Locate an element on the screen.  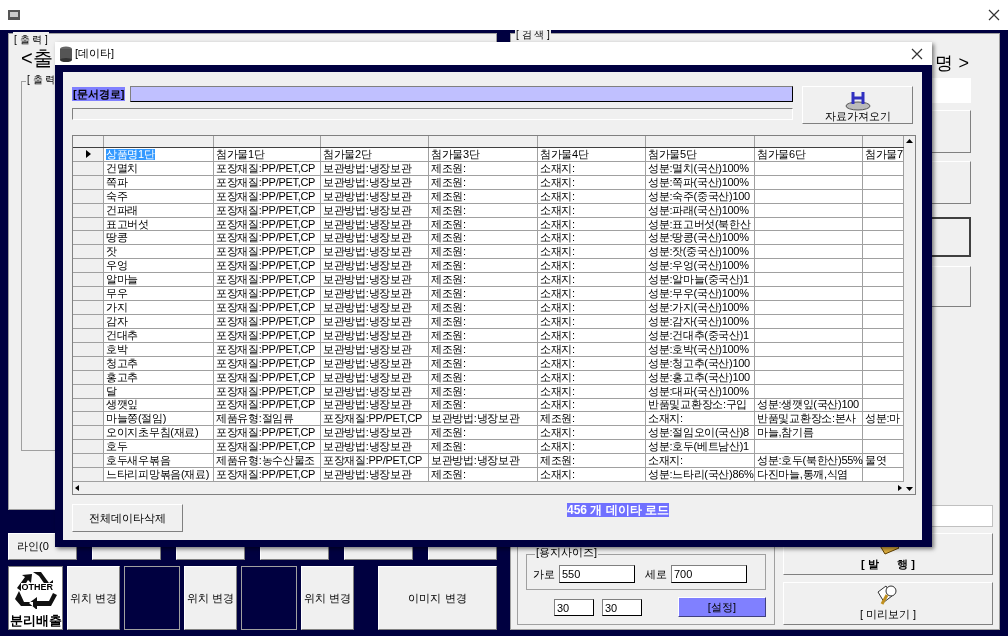
table-cell: 오이지초무침(재료) is located at coordinates (159, 433).